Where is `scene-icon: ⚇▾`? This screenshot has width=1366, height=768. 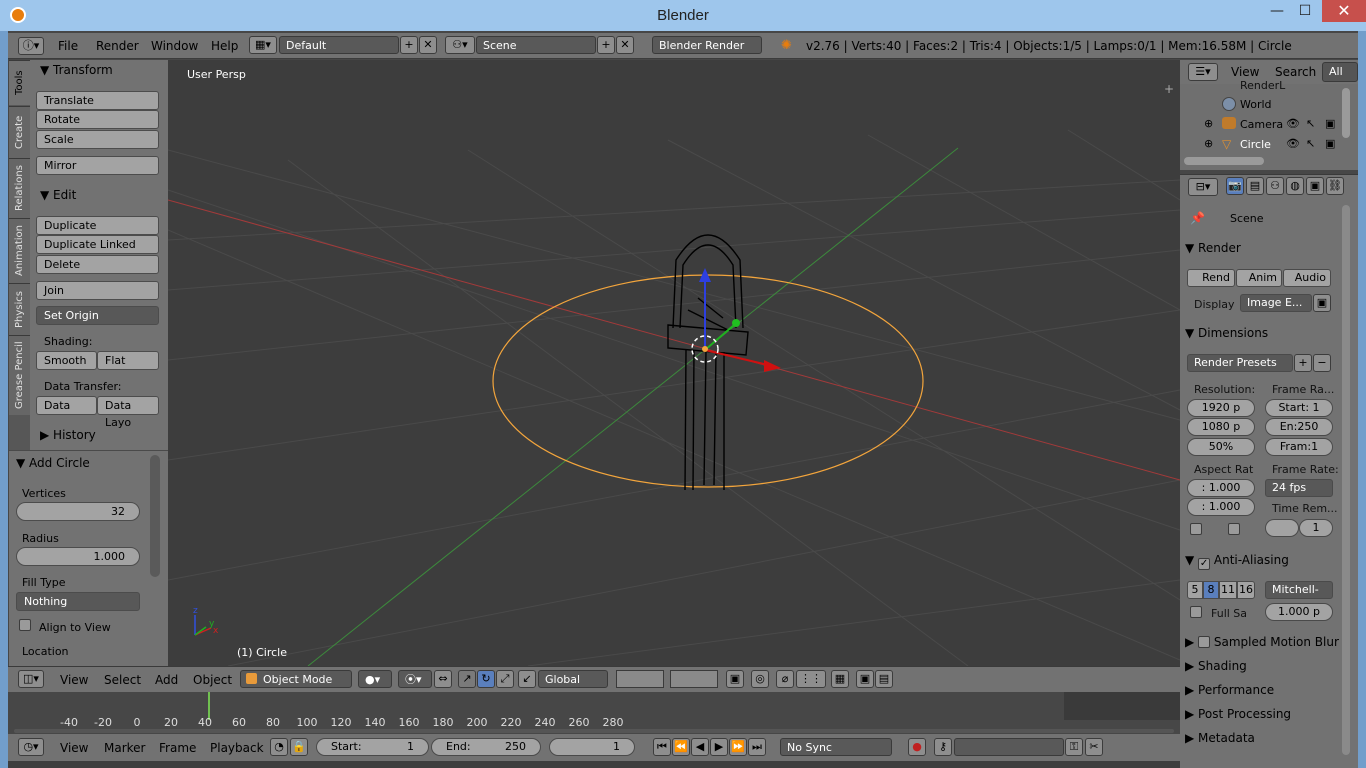 scene-icon: ⚇▾ is located at coordinates (460, 45).